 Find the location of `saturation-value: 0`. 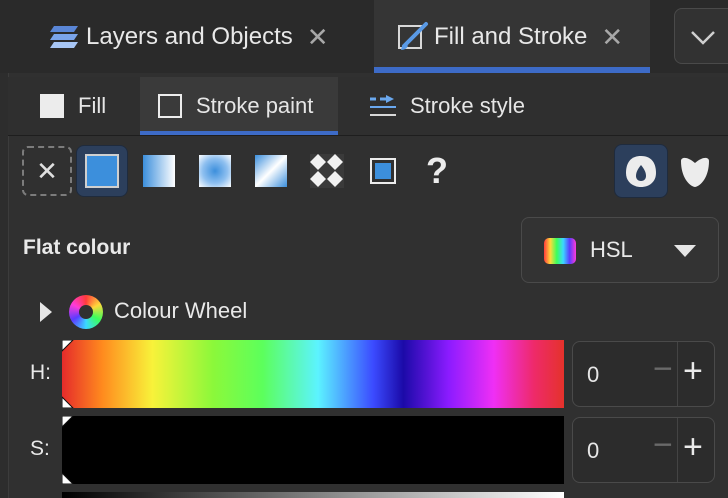

saturation-value: 0 is located at coordinates (593, 451).